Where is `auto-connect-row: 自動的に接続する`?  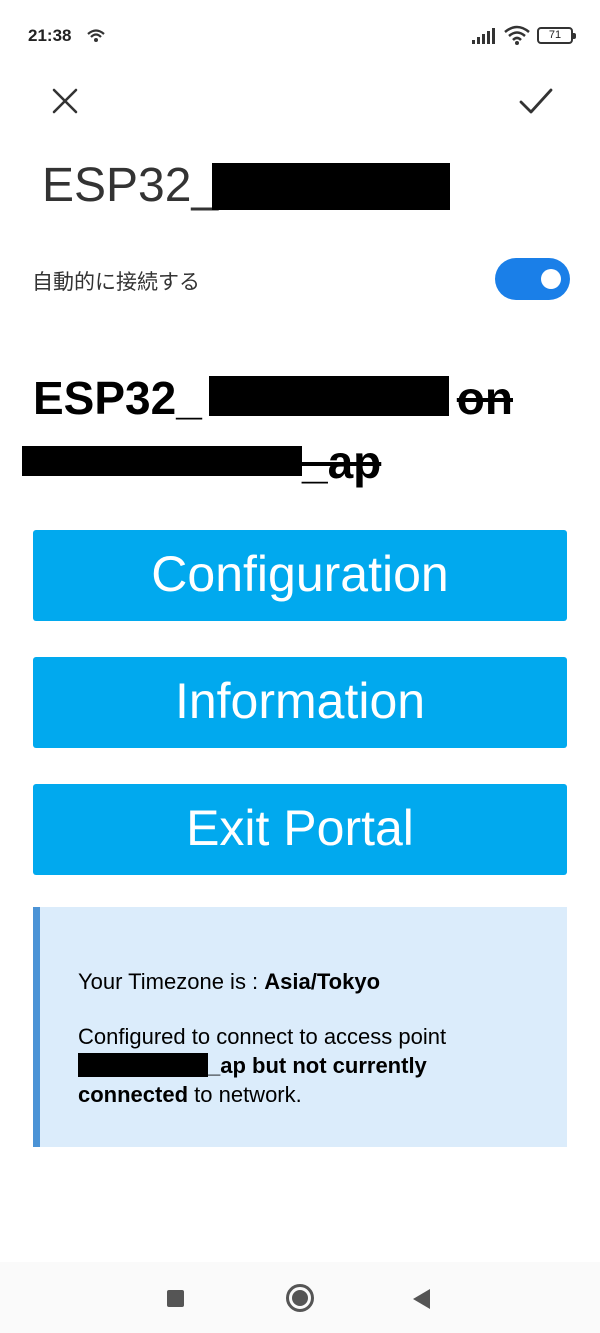 auto-connect-row: 自動的に接続する is located at coordinates (302, 279).